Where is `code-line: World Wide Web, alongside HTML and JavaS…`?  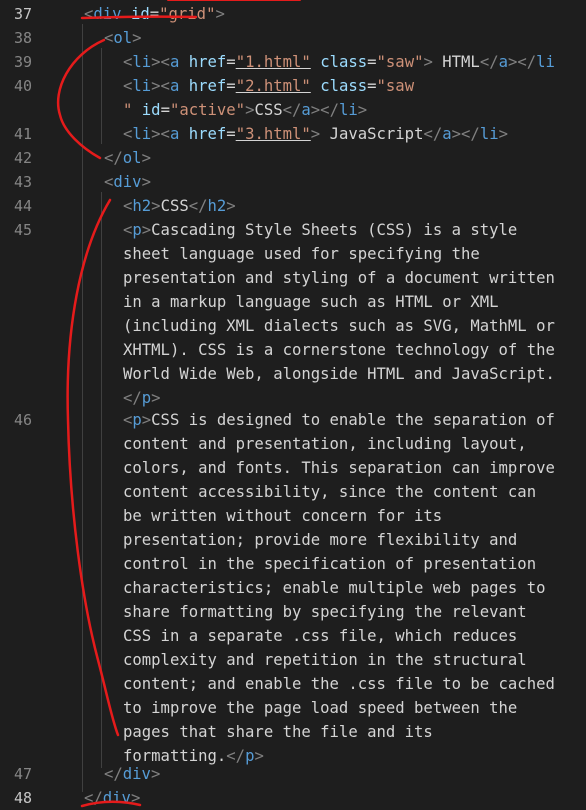
code-line: World Wide Web, alongside HTML and JavaS… is located at coordinates (339, 374).